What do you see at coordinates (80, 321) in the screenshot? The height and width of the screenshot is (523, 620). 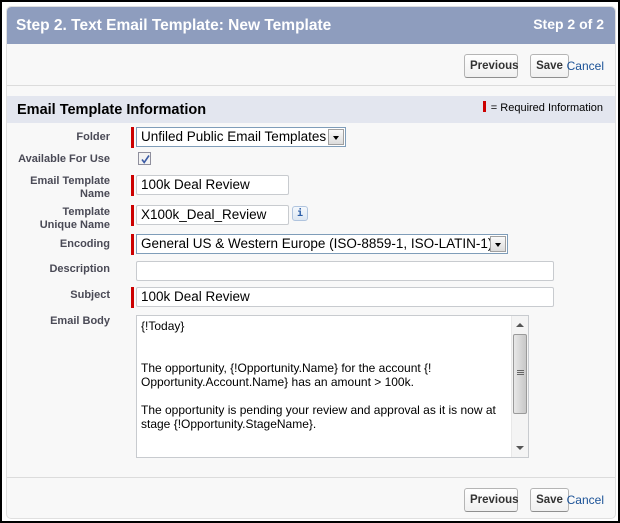 I see `email-body-label: Email Body` at bounding box center [80, 321].